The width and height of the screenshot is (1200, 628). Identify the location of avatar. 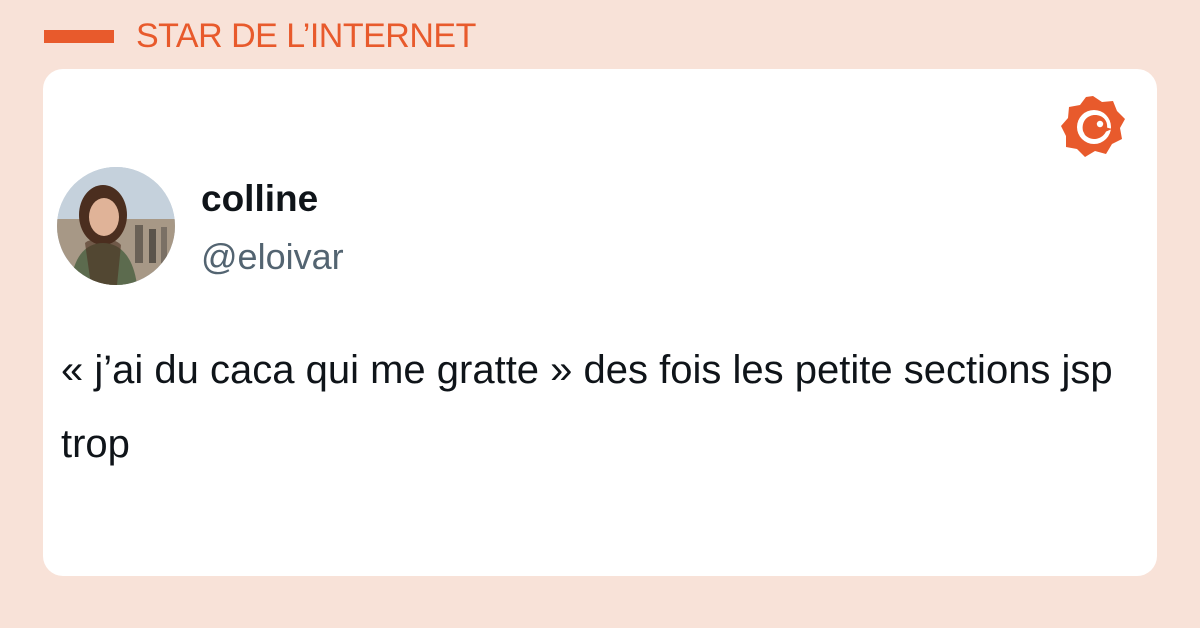
(116, 226).